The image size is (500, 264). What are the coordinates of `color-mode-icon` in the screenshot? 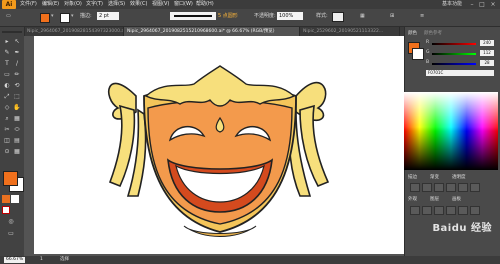 It's located at (6, 199).